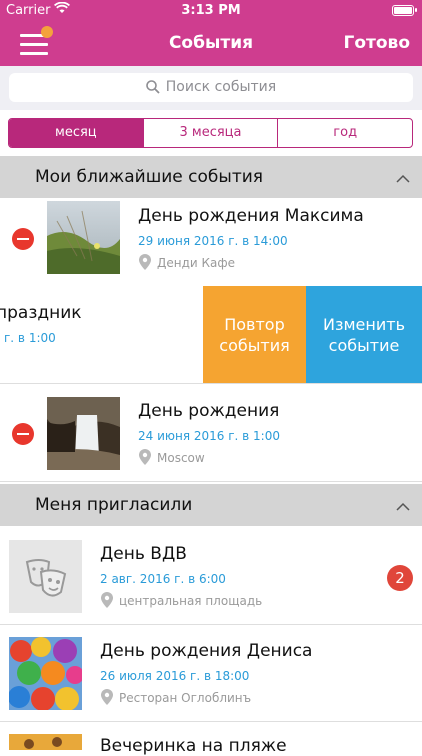 The image size is (422, 756). I want to click on event-title: День рождения Дениса, so click(206, 651).